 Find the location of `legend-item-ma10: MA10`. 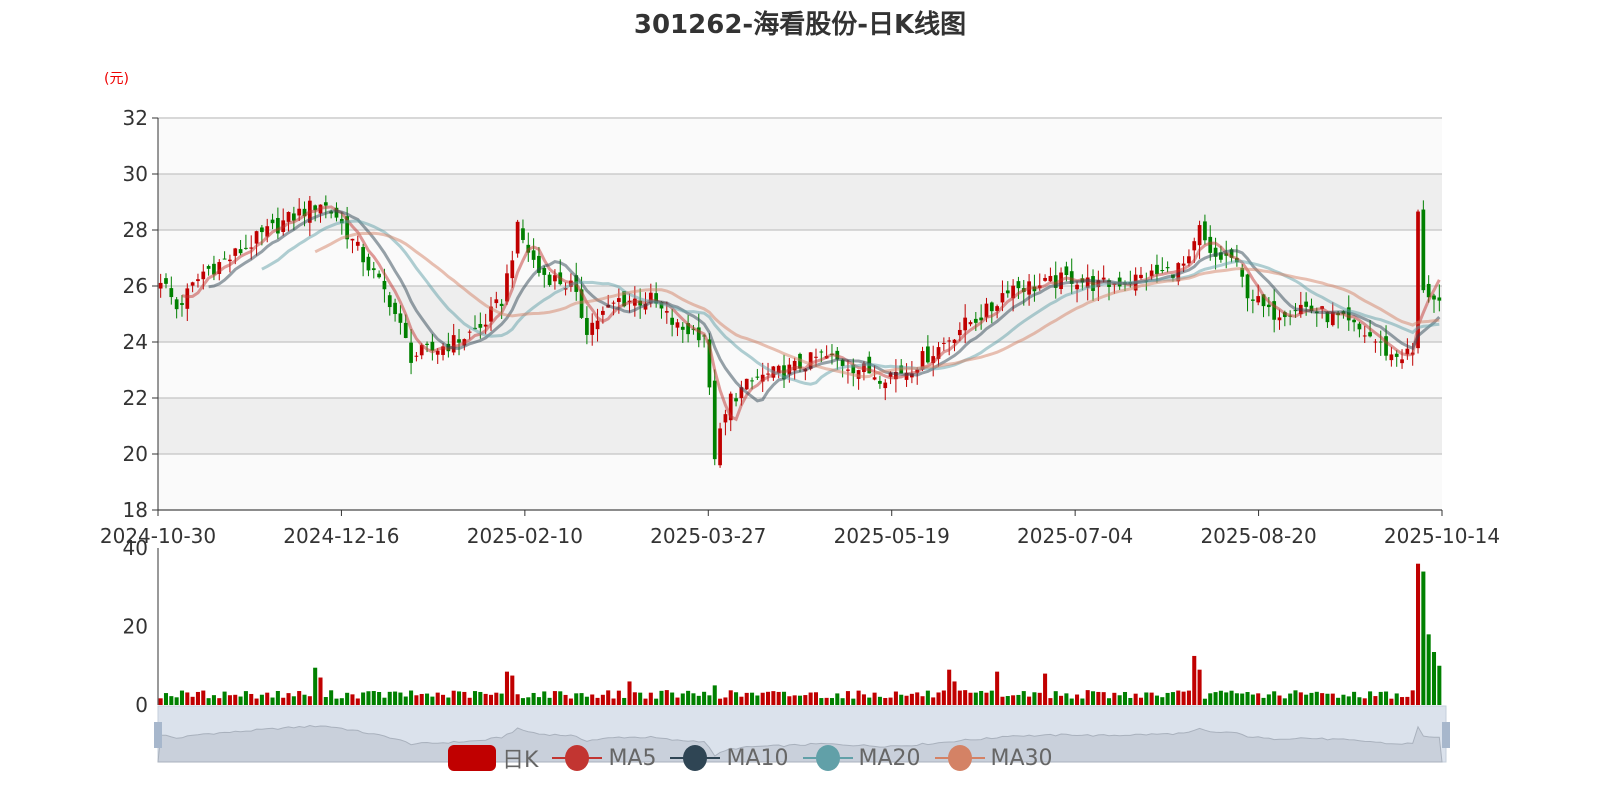

legend-item-ma10: MA10 is located at coordinates (729, 758).